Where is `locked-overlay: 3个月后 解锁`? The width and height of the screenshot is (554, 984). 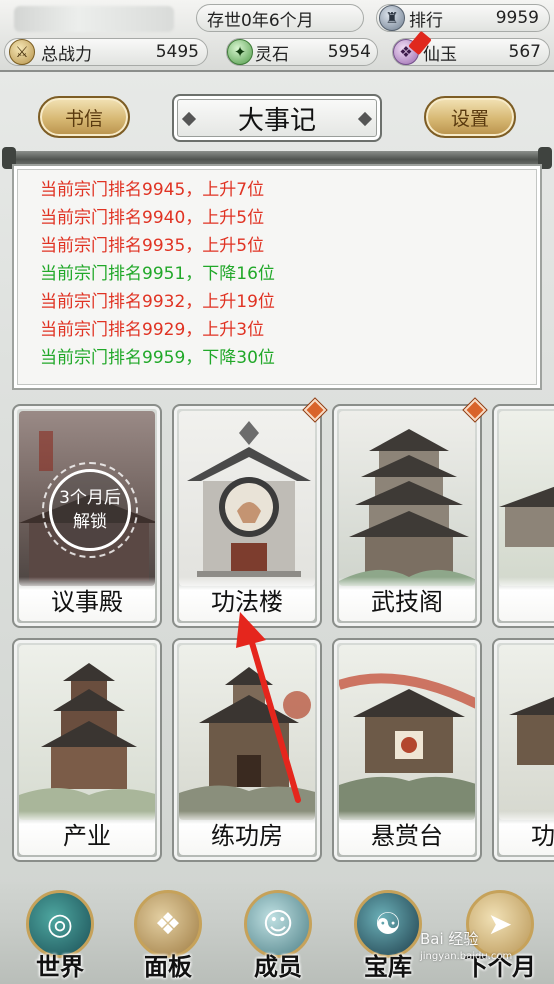
locked-overlay: 3个月后 解锁 is located at coordinates (90, 510).